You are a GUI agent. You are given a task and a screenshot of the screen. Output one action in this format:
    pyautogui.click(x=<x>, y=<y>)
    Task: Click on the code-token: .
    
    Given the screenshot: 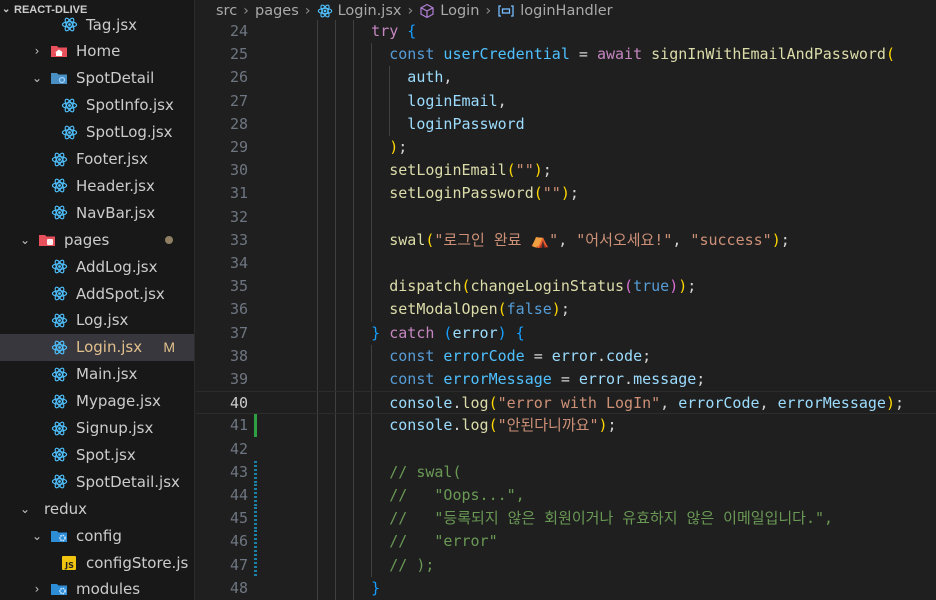 What is the action you would take?
    pyautogui.click(x=601, y=355)
    